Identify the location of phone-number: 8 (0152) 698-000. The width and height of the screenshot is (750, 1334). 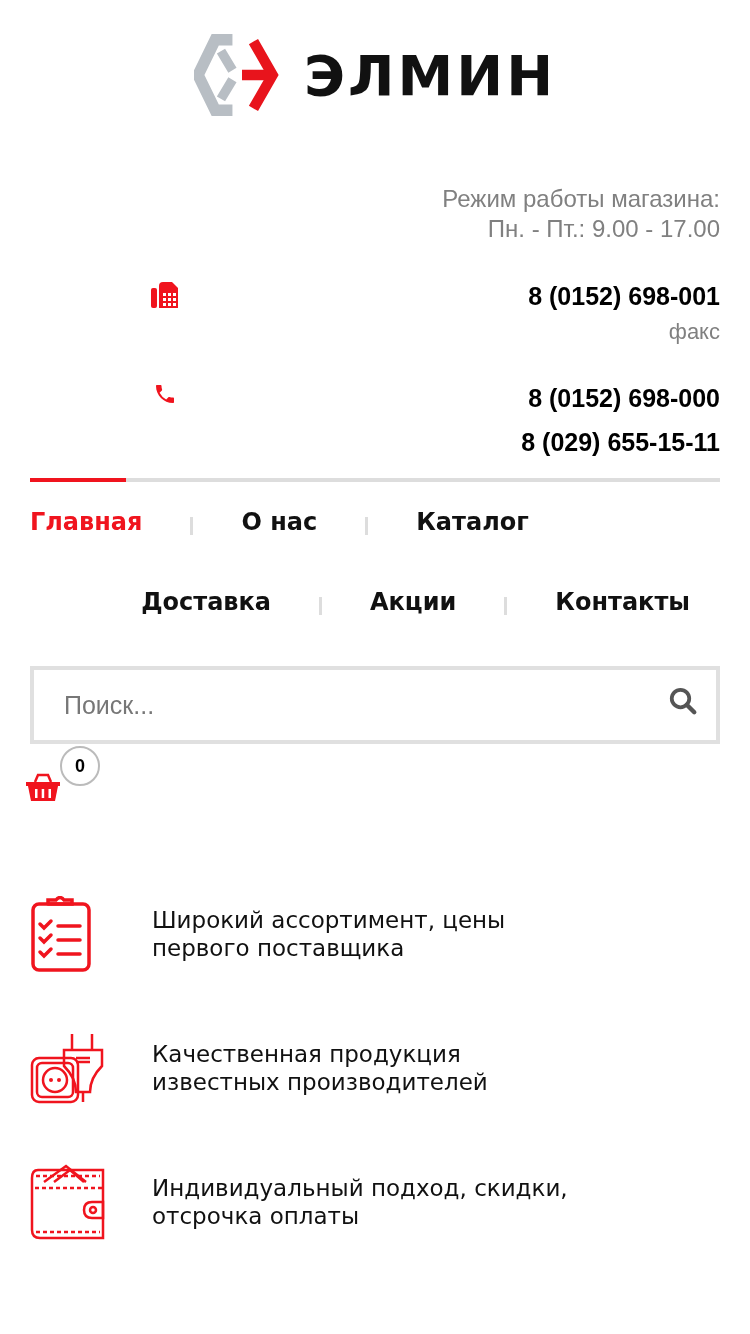
(624, 398).